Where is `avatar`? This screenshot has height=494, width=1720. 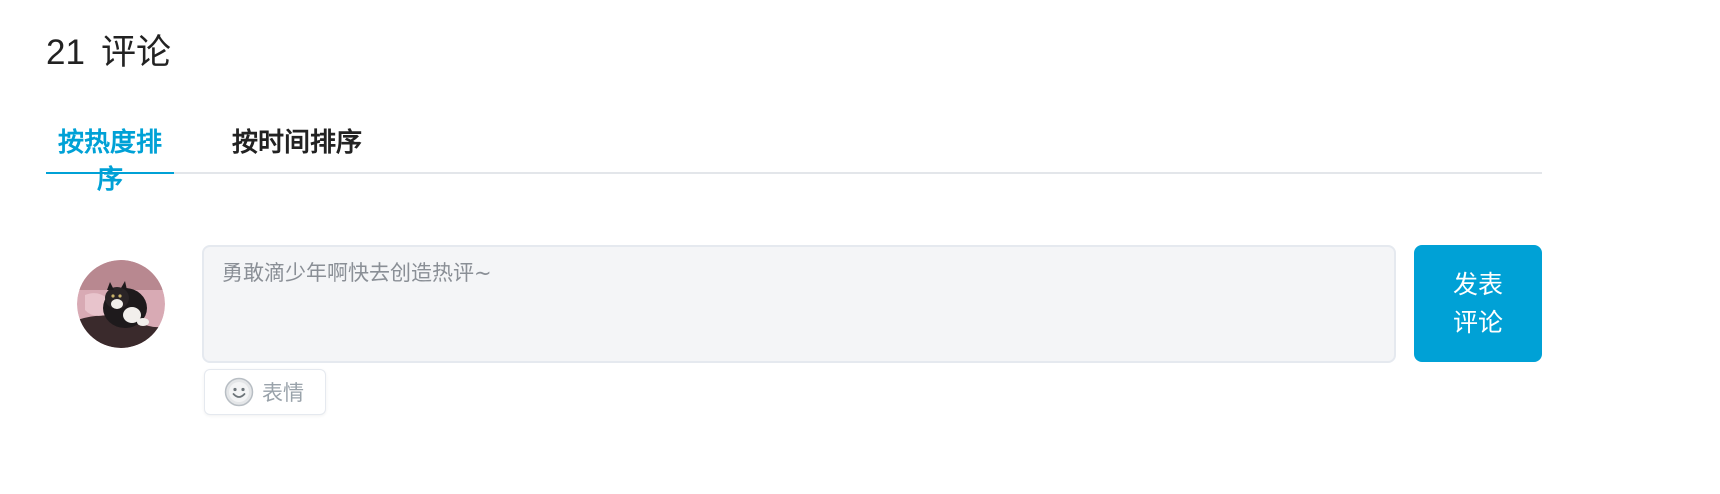 avatar is located at coordinates (121, 304).